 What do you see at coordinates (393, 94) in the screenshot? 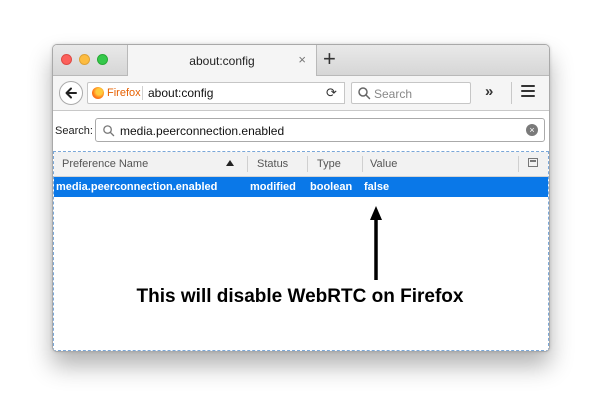
I see `search-placeholder: Search` at bounding box center [393, 94].